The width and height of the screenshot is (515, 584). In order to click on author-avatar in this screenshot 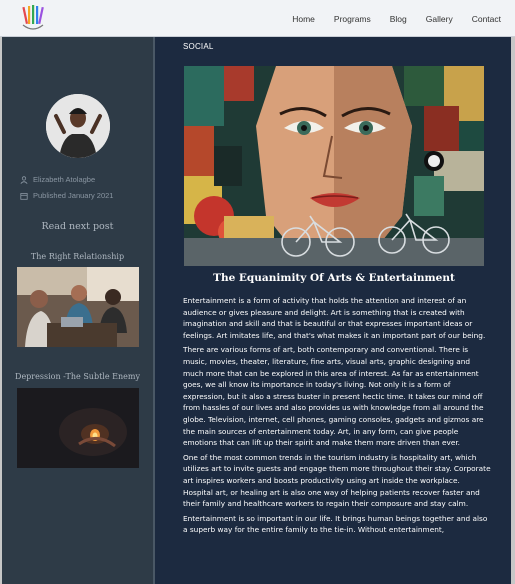, I will do `click(78, 126)`.